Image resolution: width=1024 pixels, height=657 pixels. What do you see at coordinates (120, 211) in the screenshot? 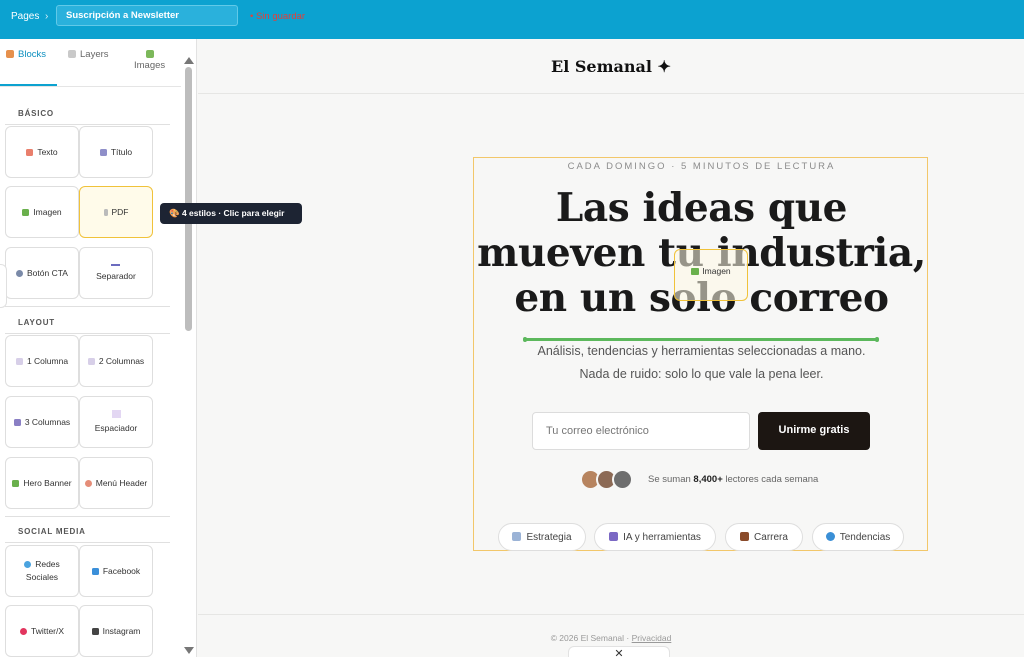
I see `block-label: PDF` at bounding box center [120, 211].